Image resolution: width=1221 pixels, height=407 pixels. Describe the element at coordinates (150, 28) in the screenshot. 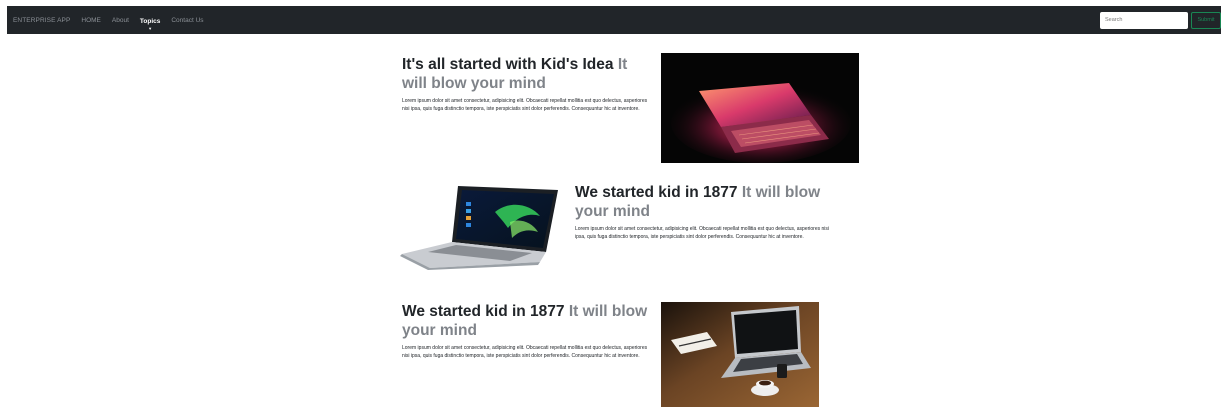

I see `dropdown-caret-icon: ▼` at that location.